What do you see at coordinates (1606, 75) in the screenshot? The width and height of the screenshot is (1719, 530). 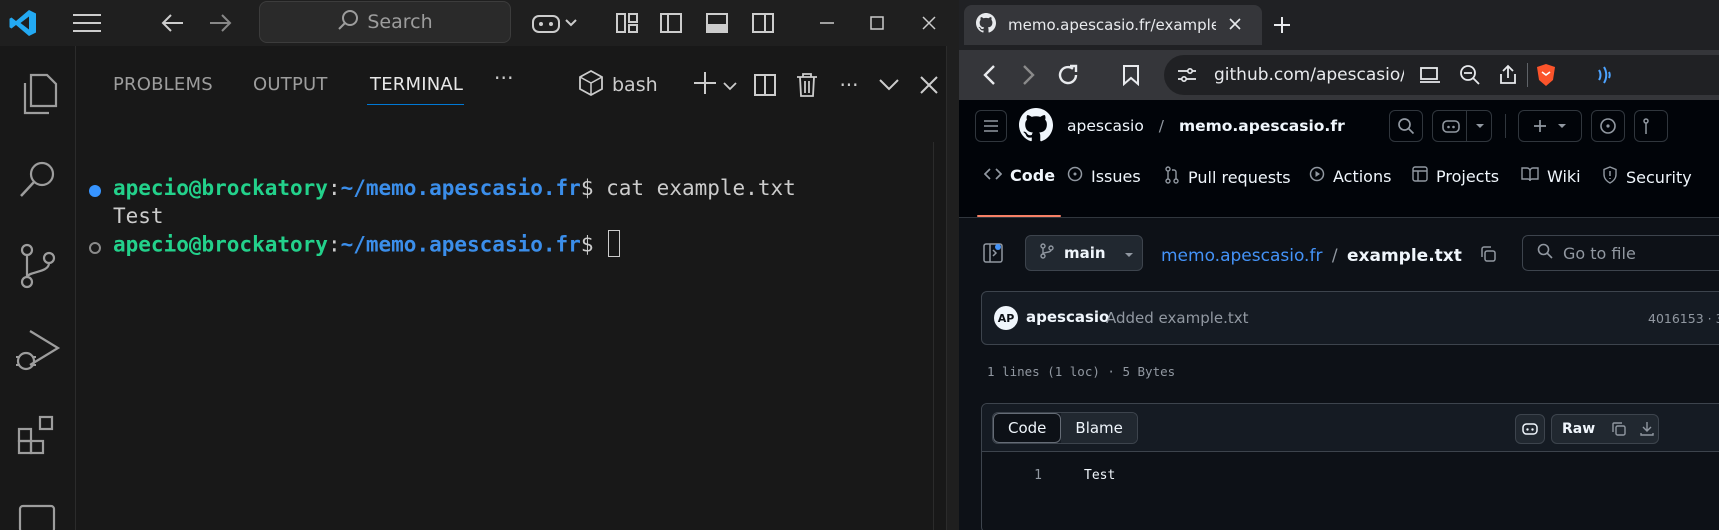 I see `leo-ai-icon` at bounding box center [1606, 75].